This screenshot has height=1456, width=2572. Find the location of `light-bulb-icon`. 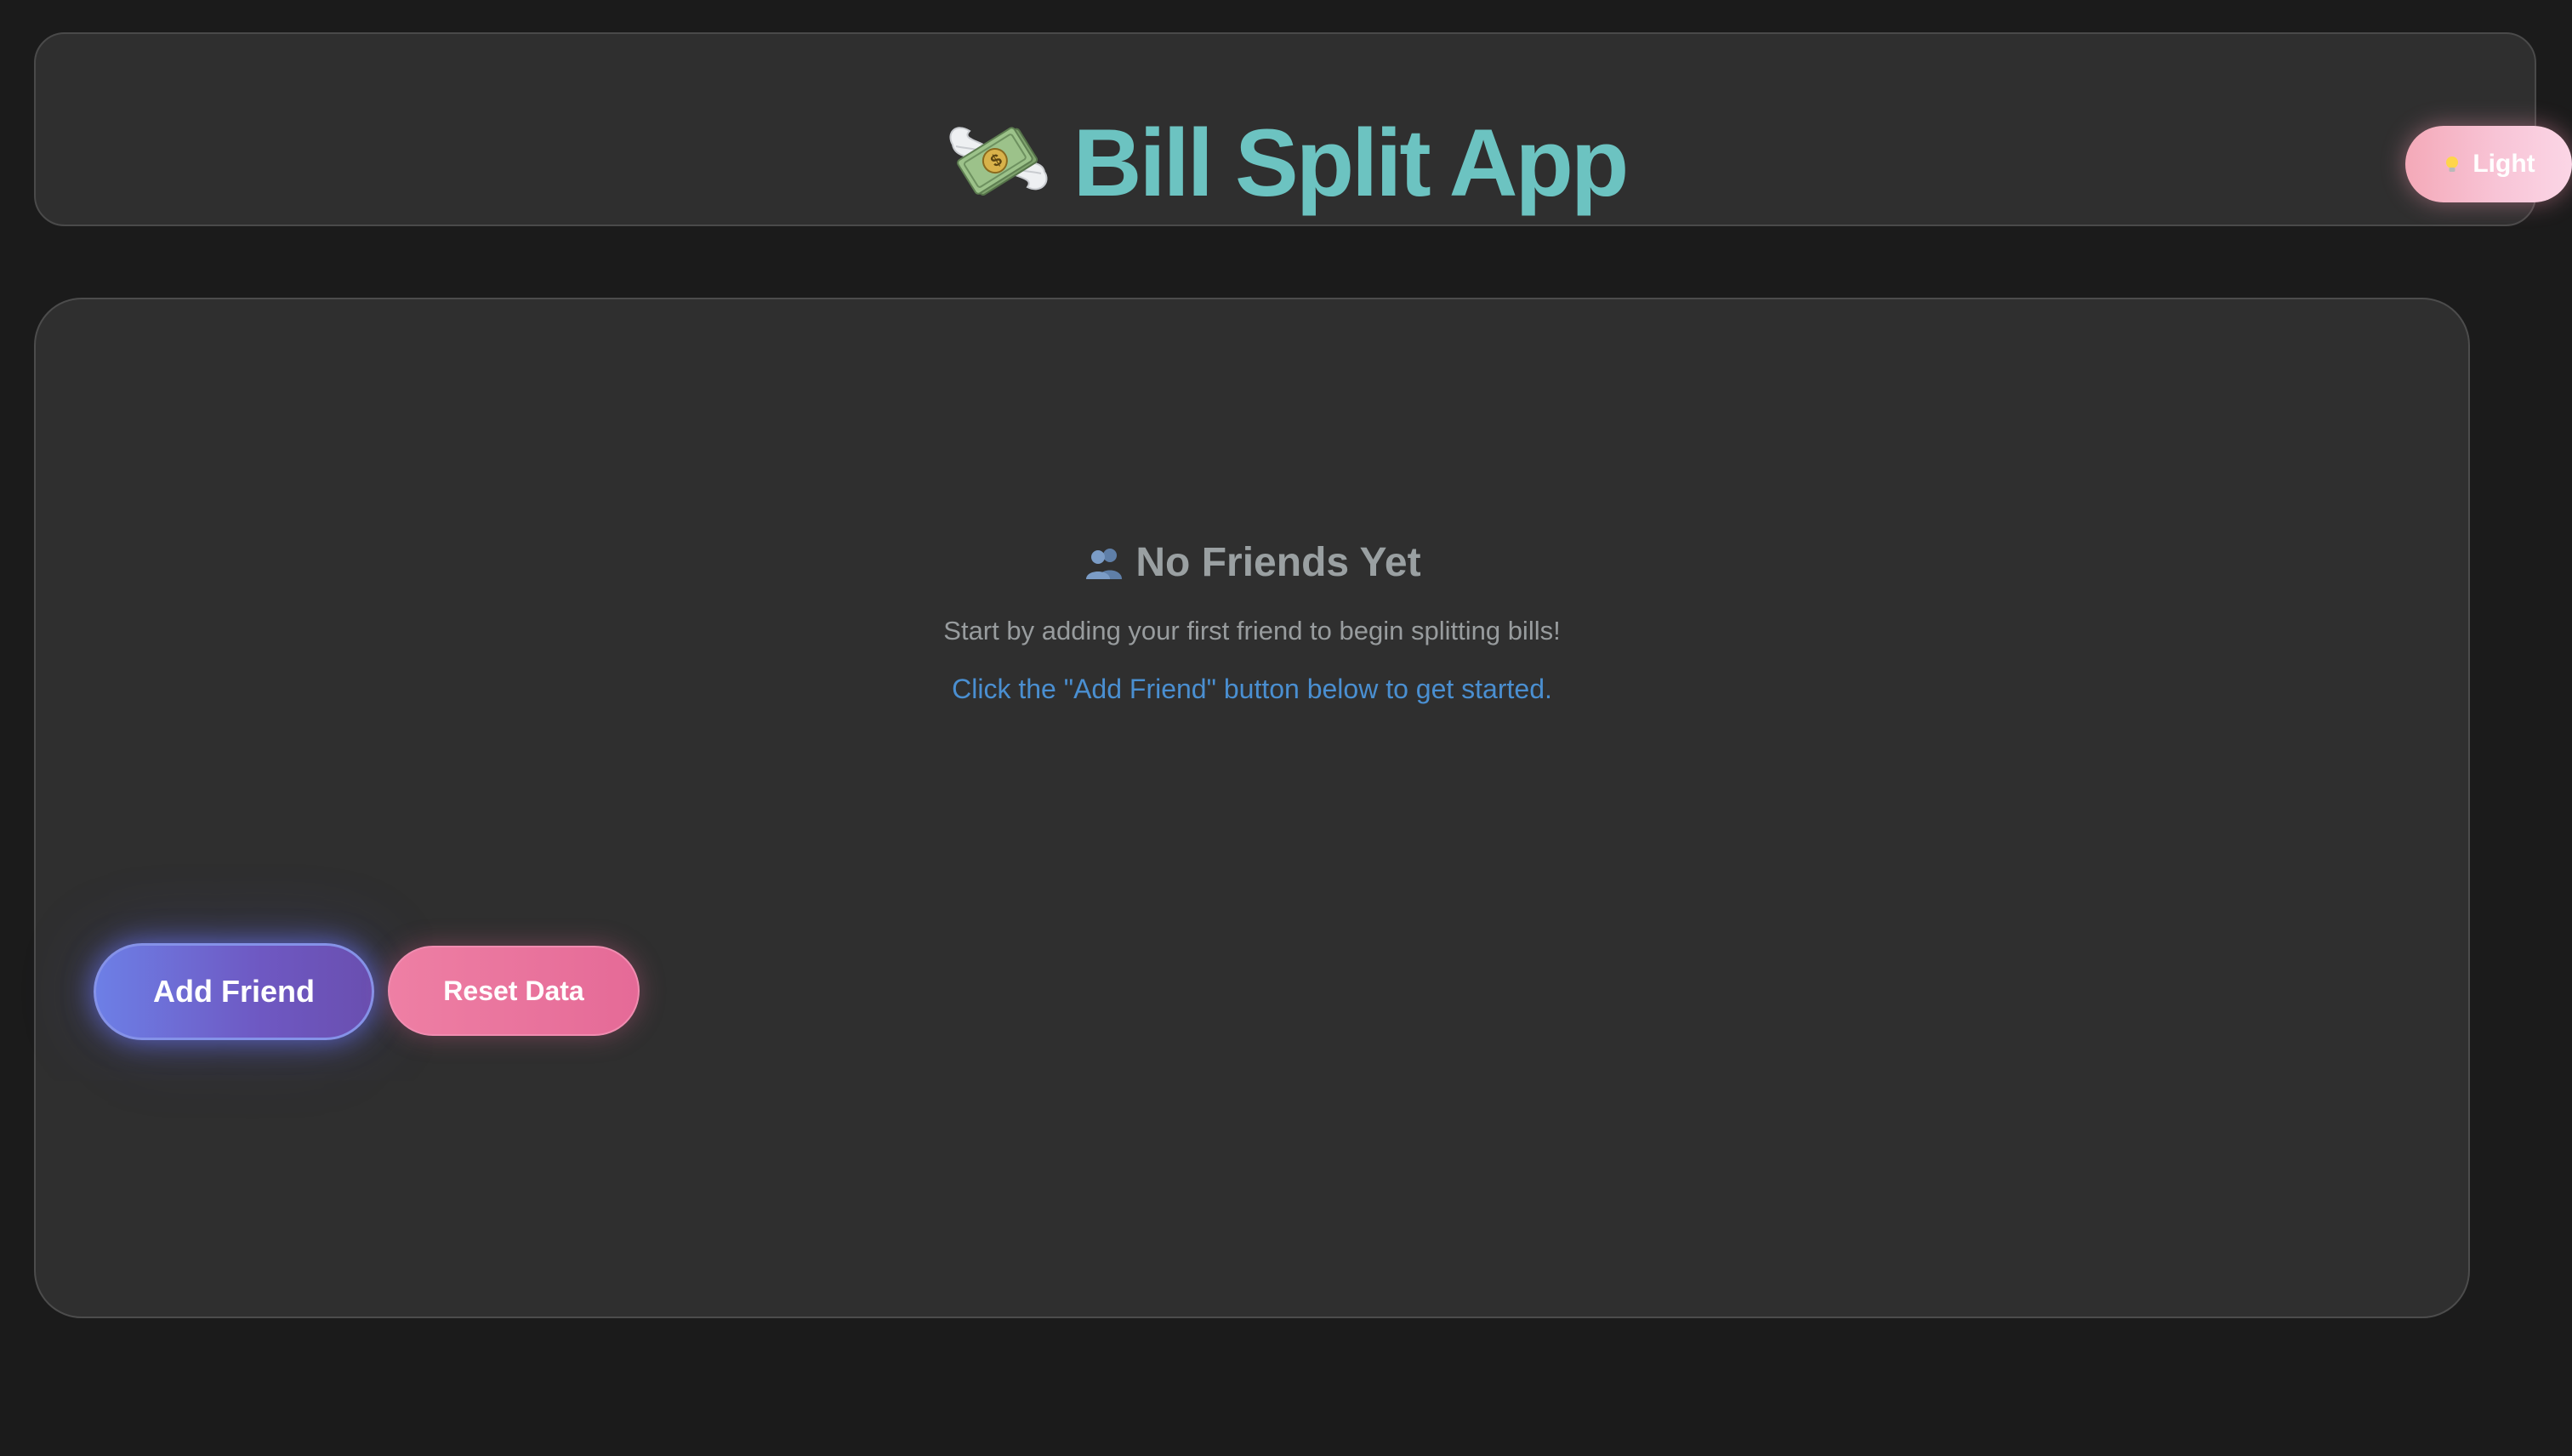

light-bulb-icon is located at coordinates (2453, 164).